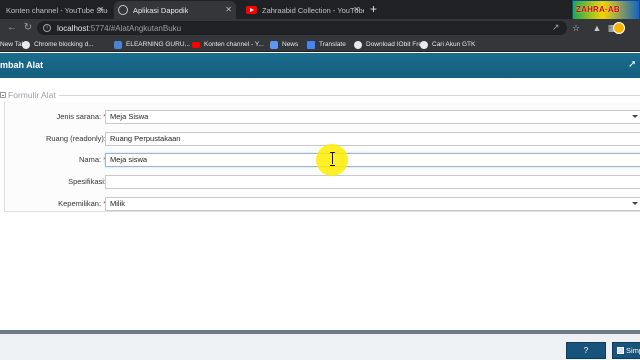  I want to click on legend-label: Formulir Alat, so click(32, 95).